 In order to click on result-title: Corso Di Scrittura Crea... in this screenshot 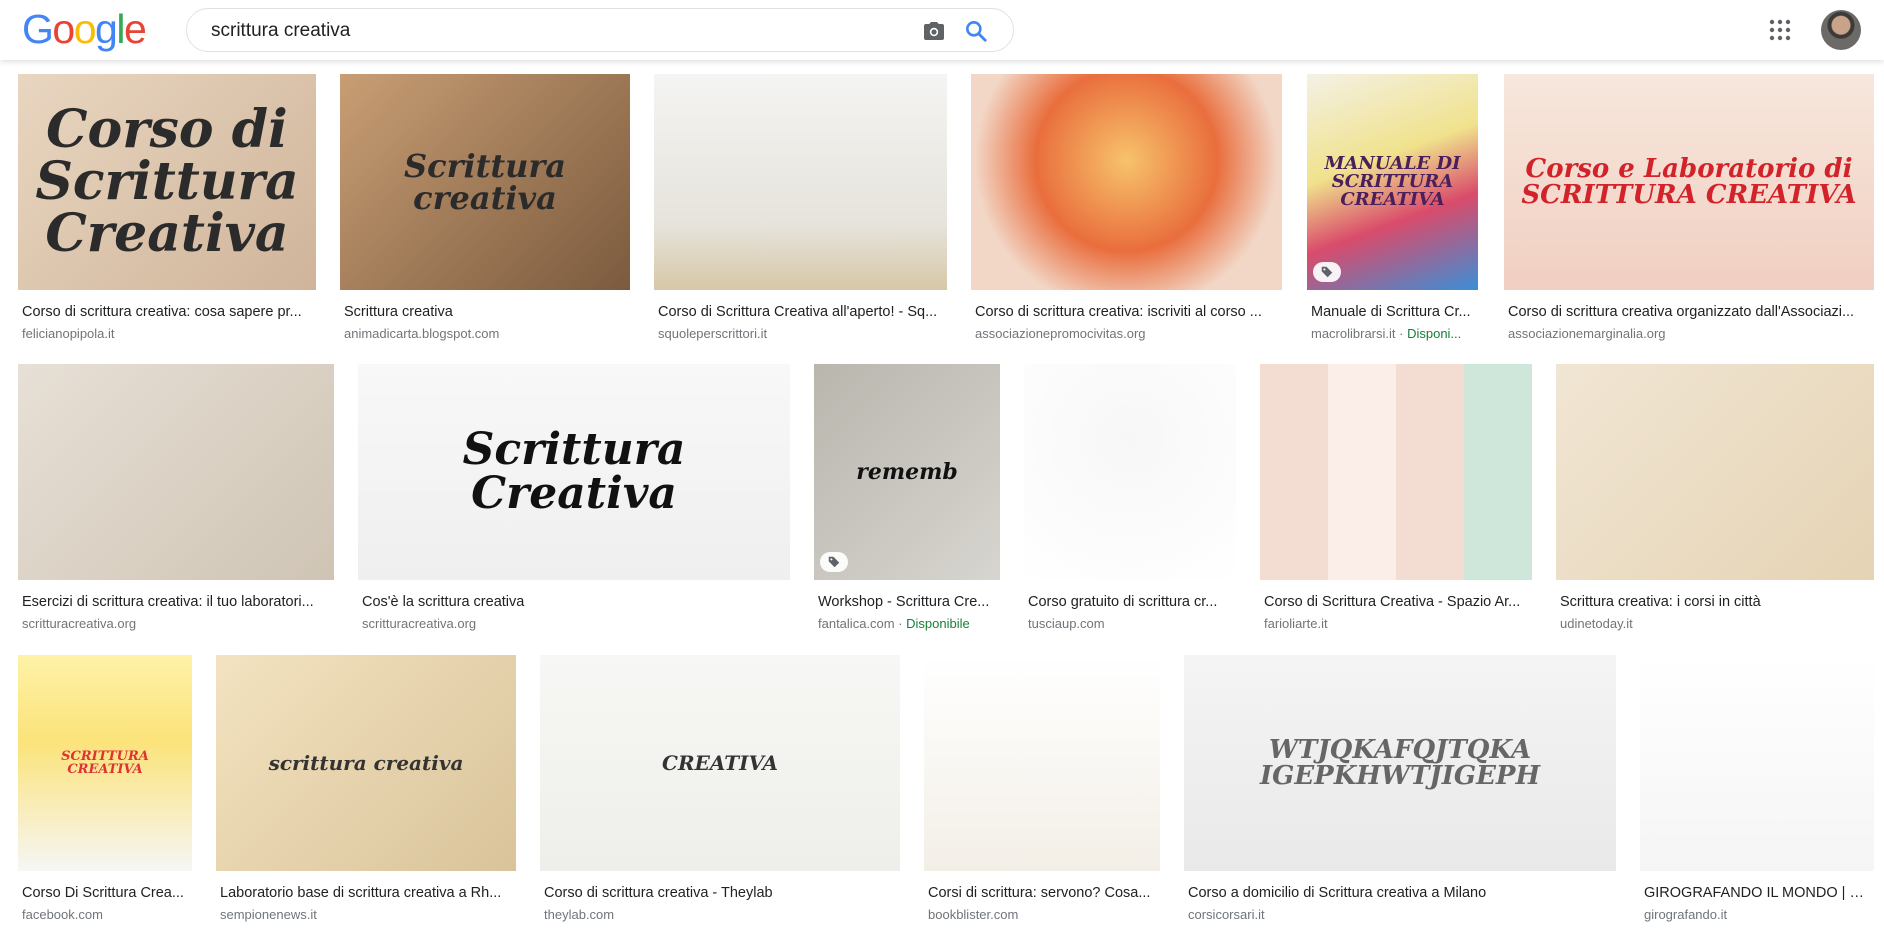, I will do `click(105, 893)`.